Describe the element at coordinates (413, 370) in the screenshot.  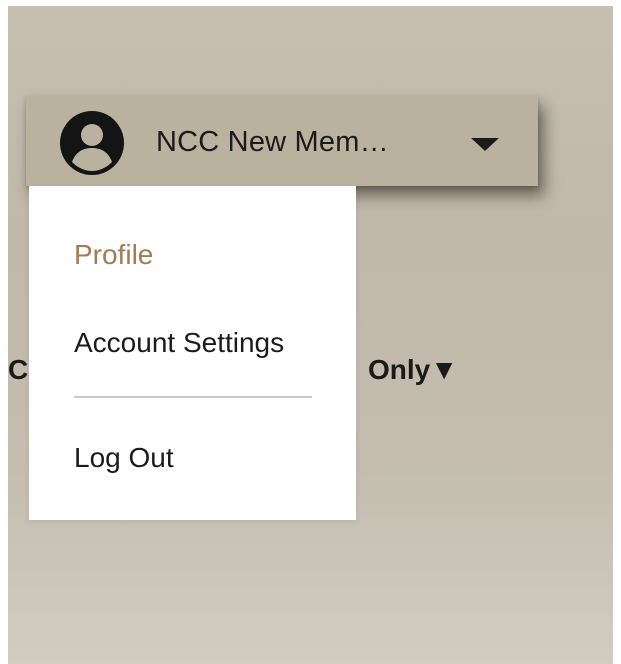
I see `filter-dropdown: Only▼` at that location.